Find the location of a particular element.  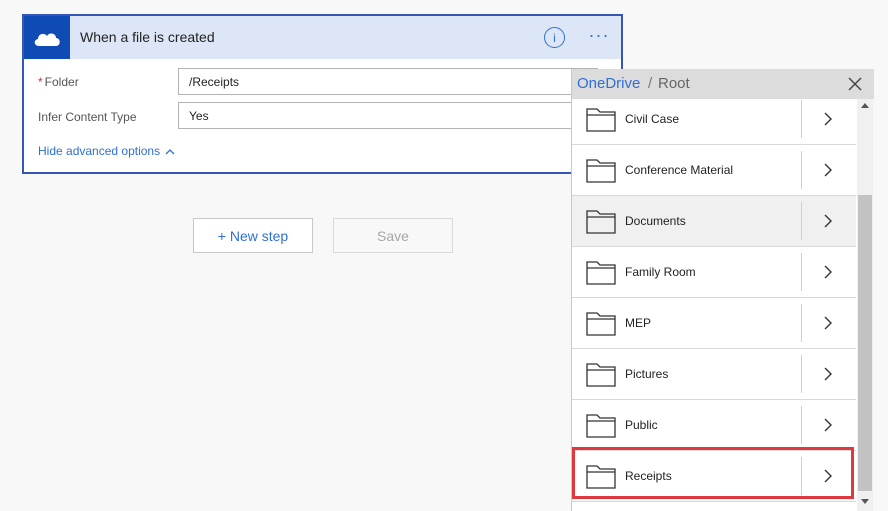

folder-name: Documents is located at coordinates (655, 221).